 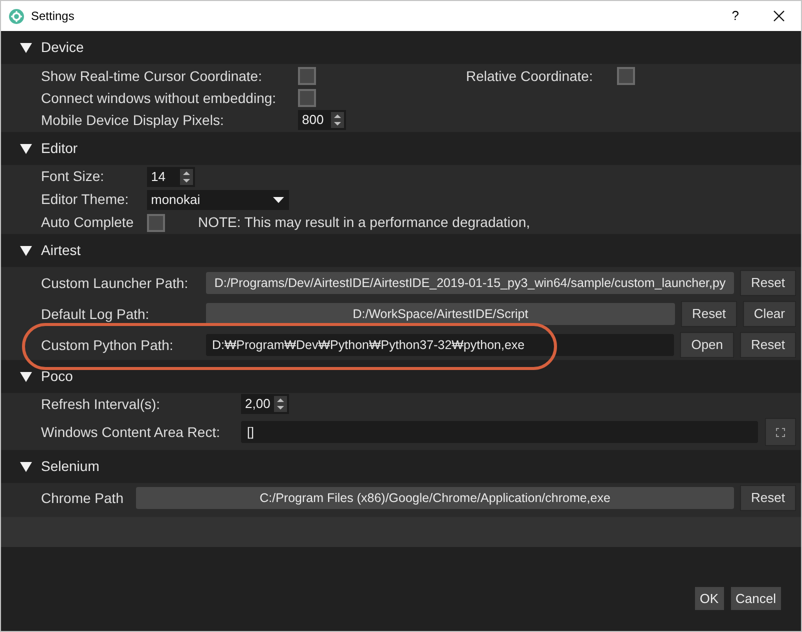 I want to click on input-field: D:/WorkSpace/AirtestIDE/Script, so click(x=440, y=314).